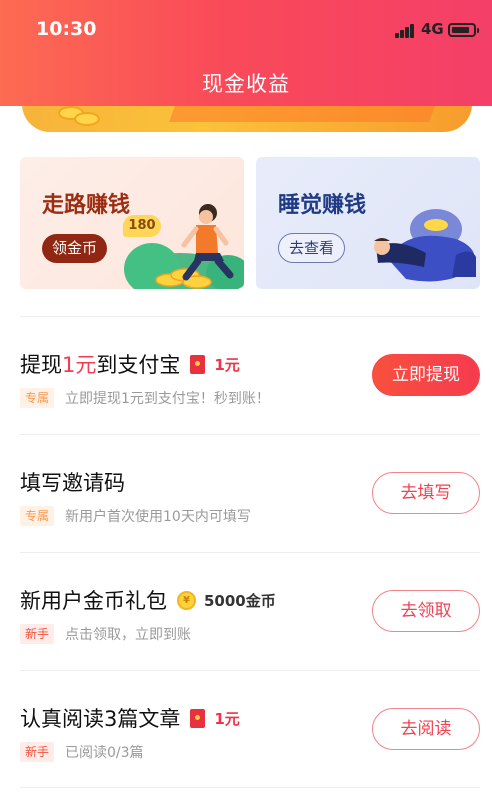 This screenshot has width=492, height=799. Describe the element at coordinates (250, 375) in the screenshot. I see `list-item: 提现 1元 到支付宝 1元 专属 立即提现1元到支付宝！秒到账！ 立即提现` at that location.